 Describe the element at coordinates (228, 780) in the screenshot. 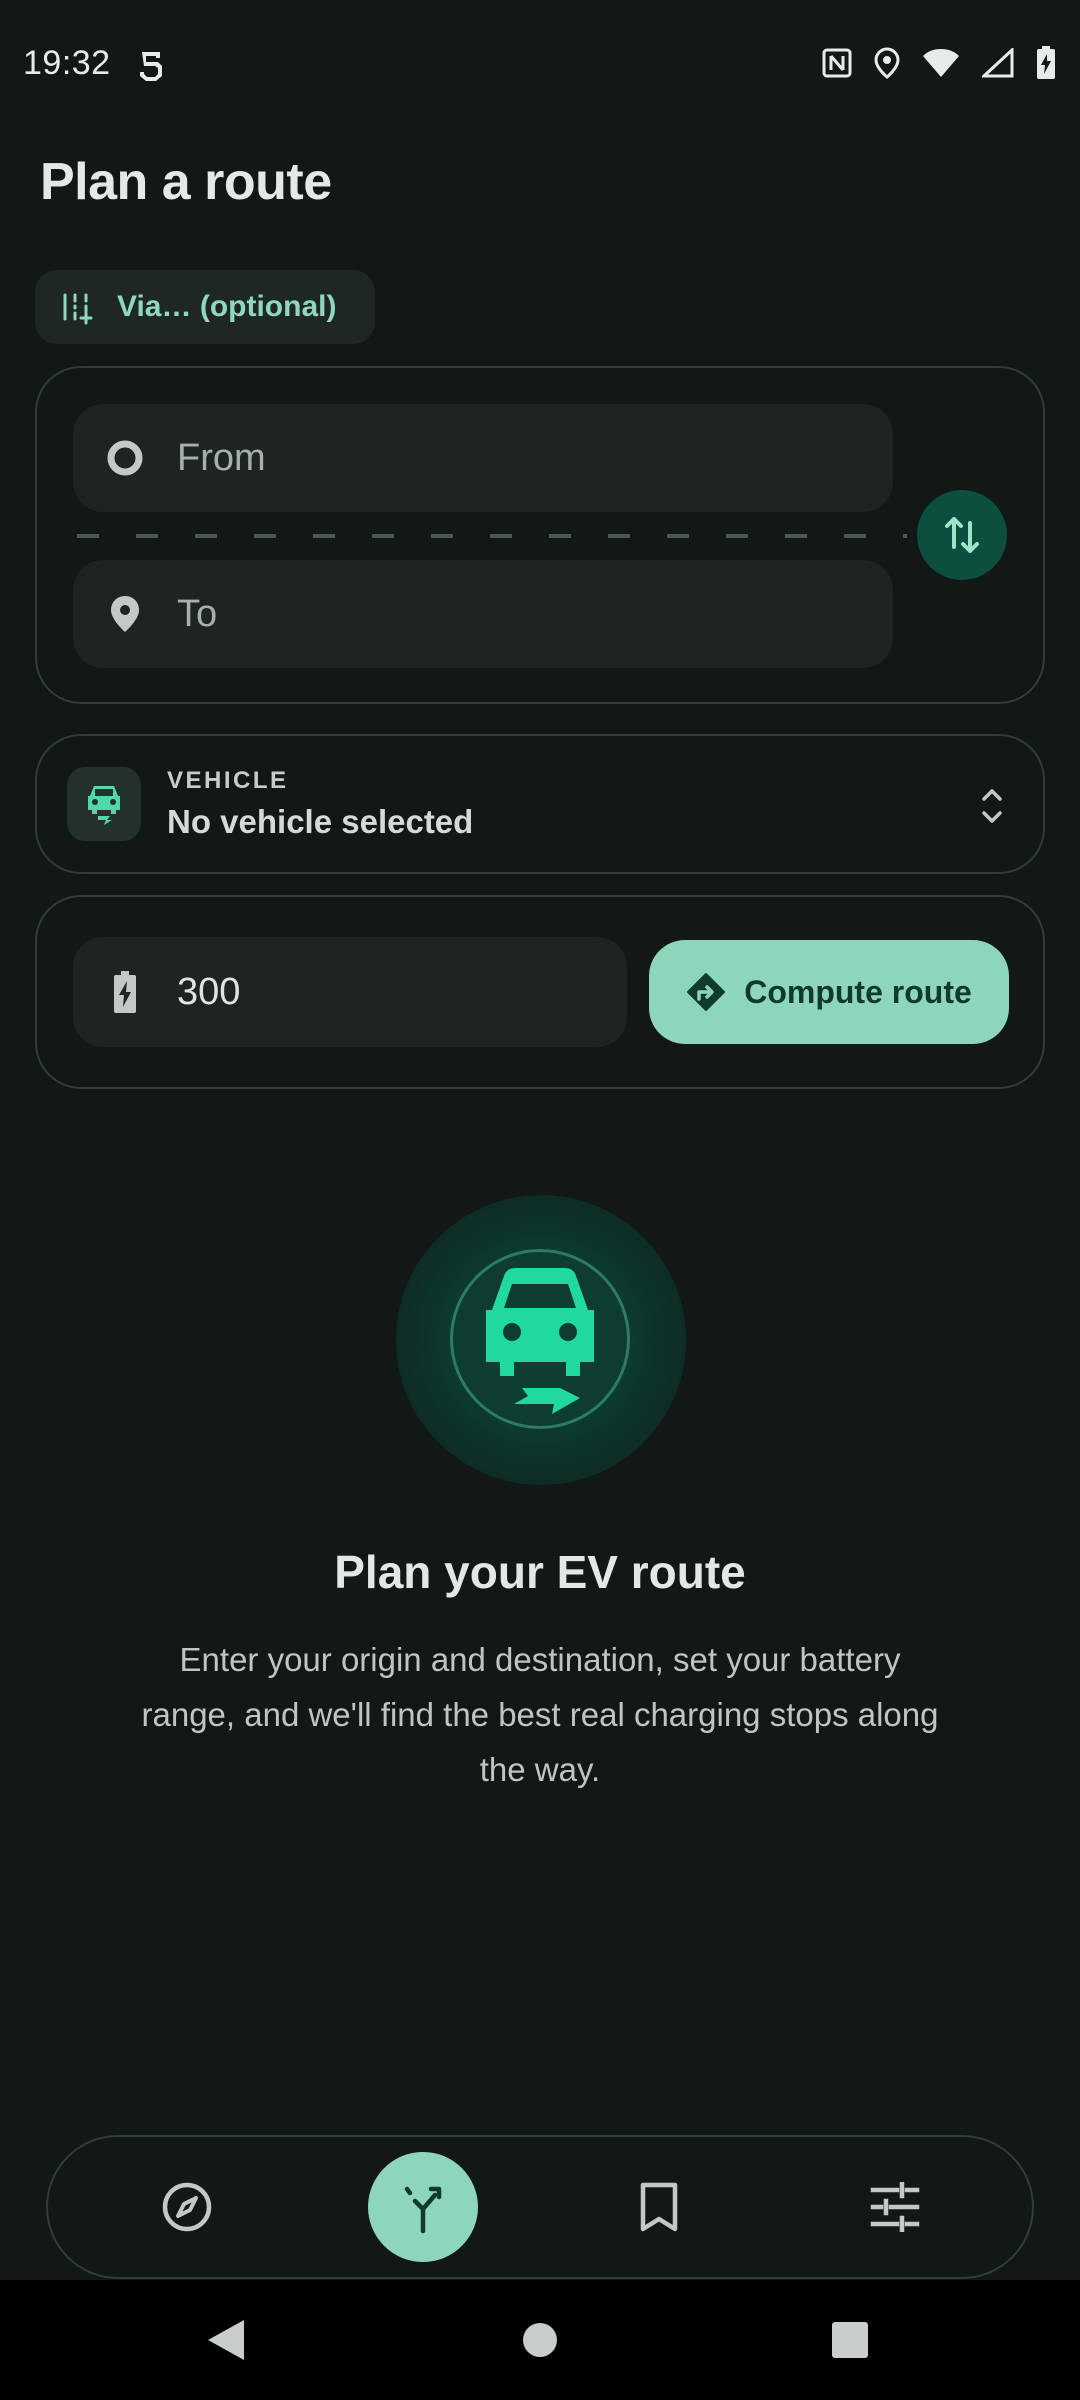

I see `vehicle-caption: VEHICLE` at that location.